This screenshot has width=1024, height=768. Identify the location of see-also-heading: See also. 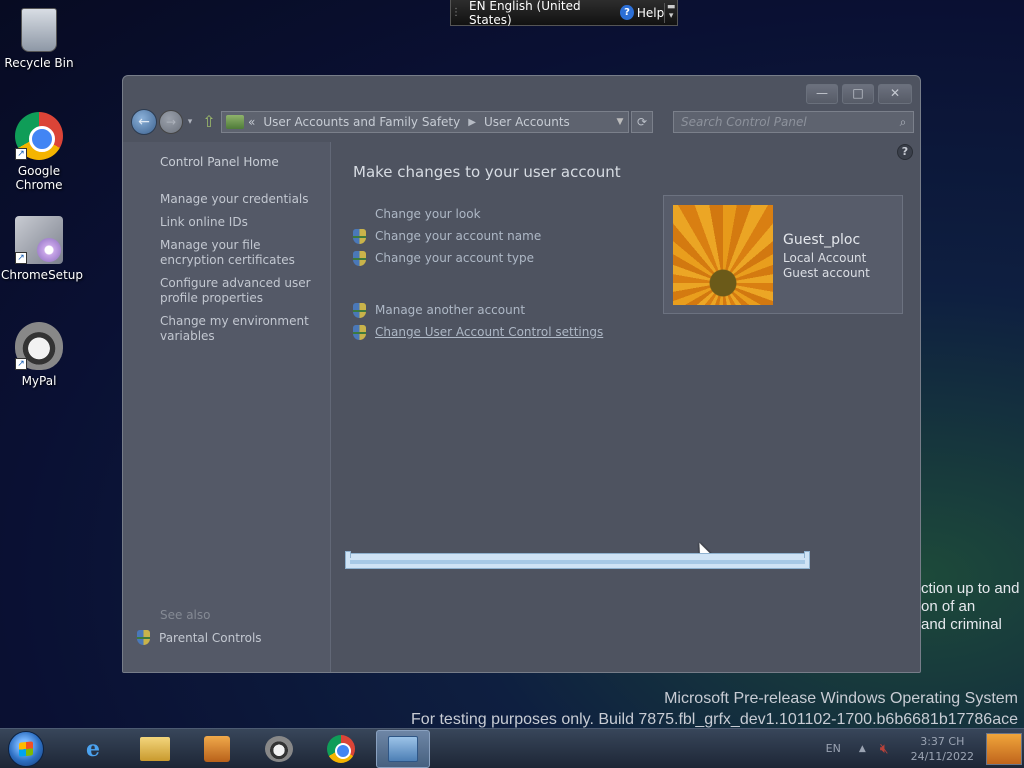
(185, 615).